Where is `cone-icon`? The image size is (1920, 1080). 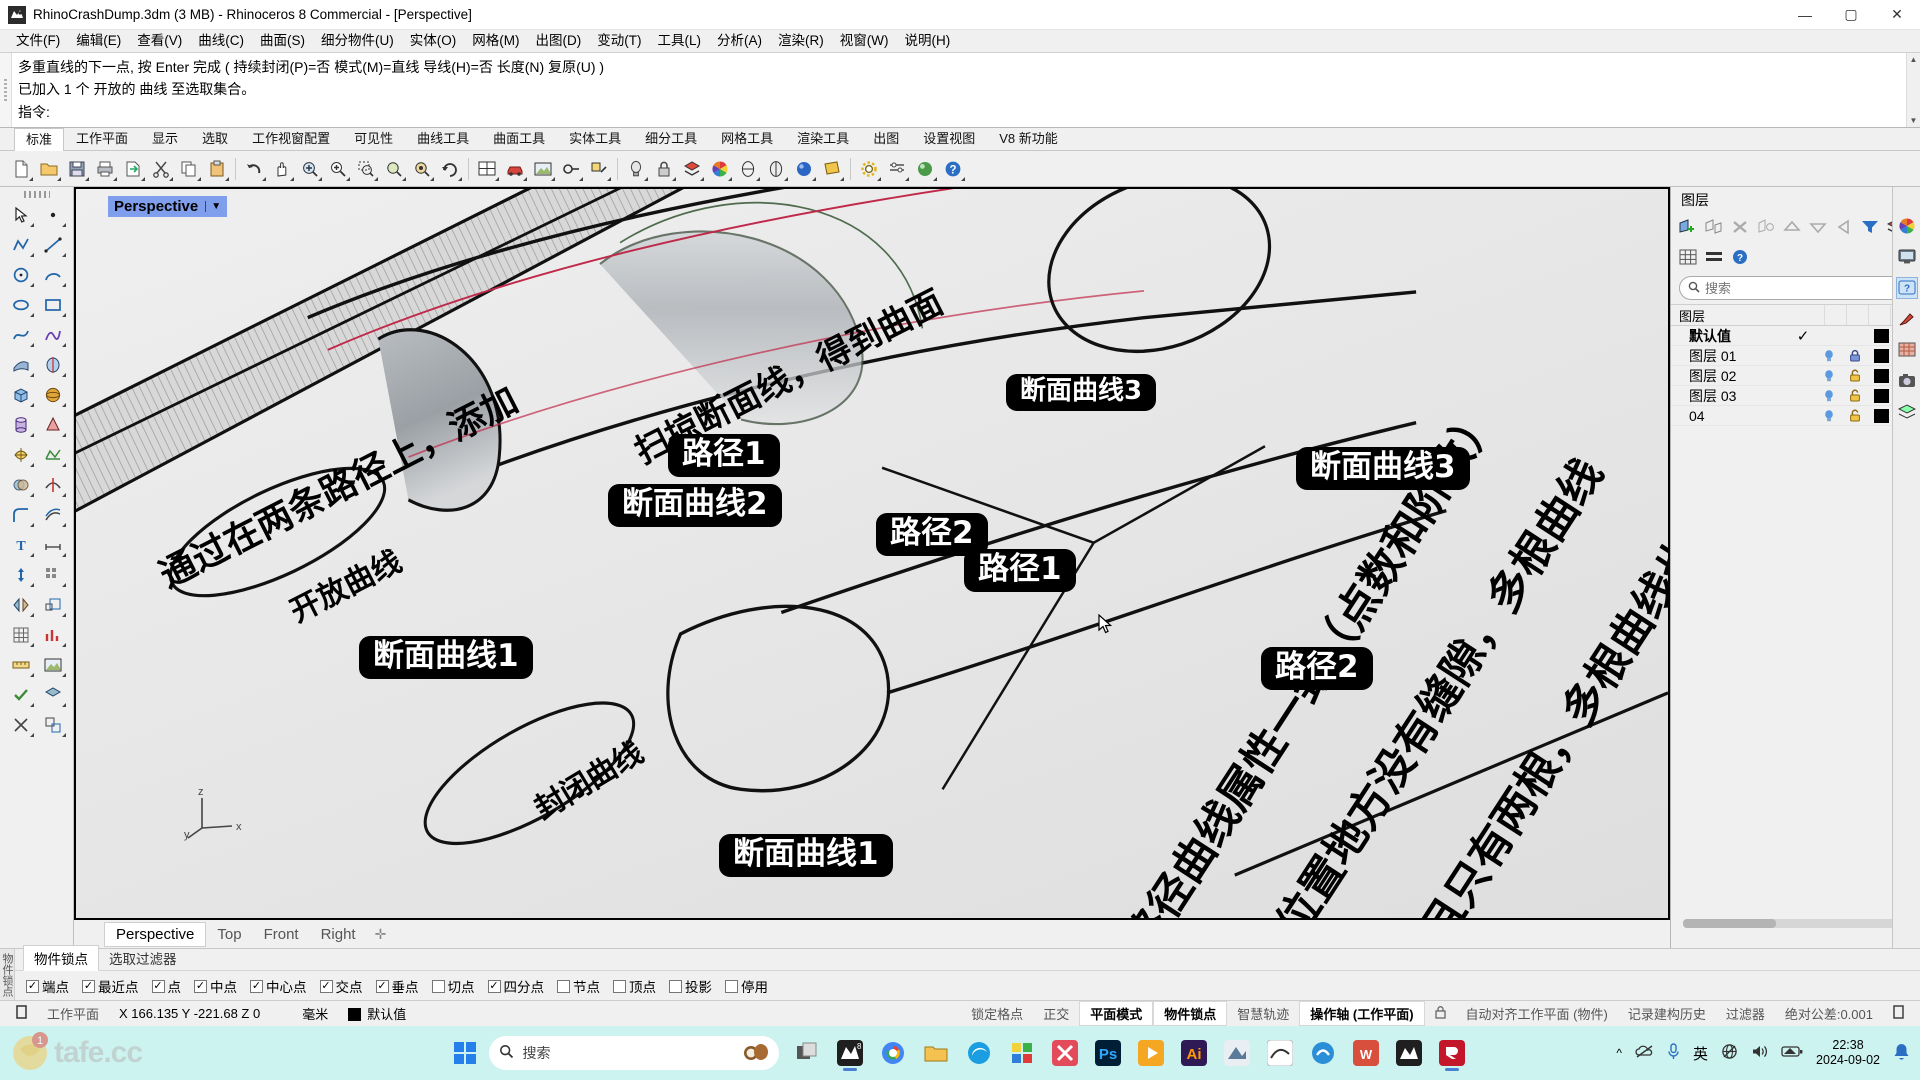
cone-icon is located at coordinates (53, 425).